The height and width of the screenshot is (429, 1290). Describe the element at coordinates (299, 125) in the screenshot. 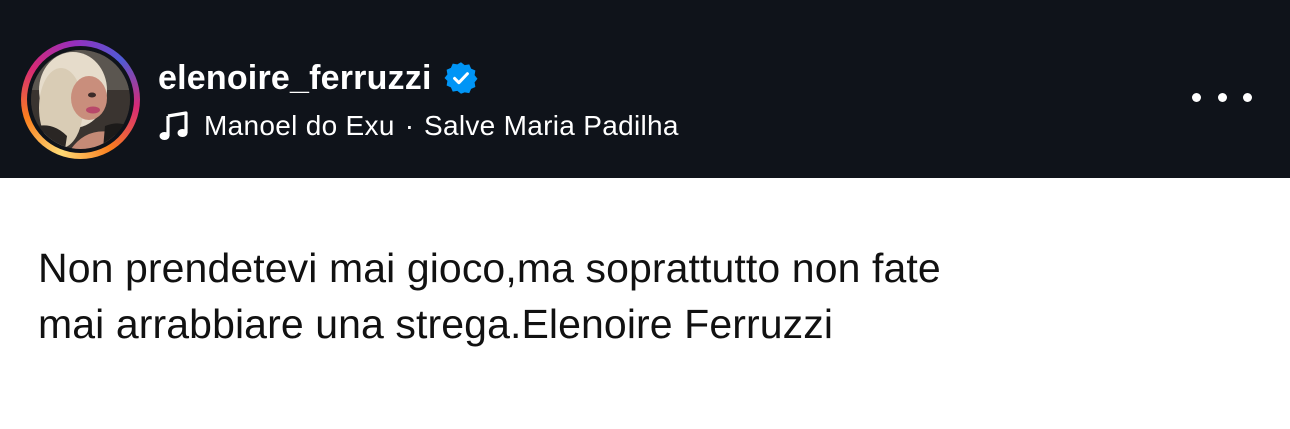

I see `audio-artist: Manoel do Exu` at that location.